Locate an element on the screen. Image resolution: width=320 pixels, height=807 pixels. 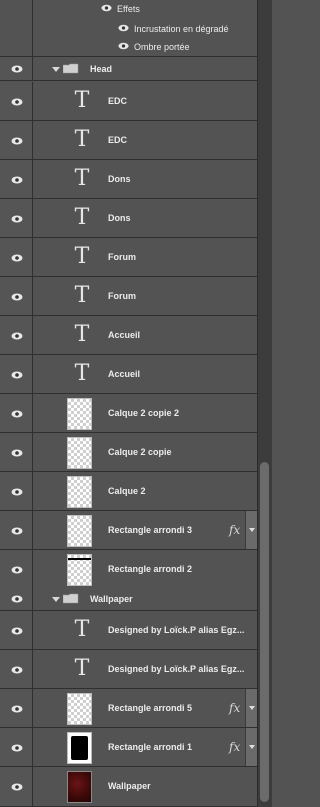
layer-row: Wallpaper is located at coordinates (128, 787).